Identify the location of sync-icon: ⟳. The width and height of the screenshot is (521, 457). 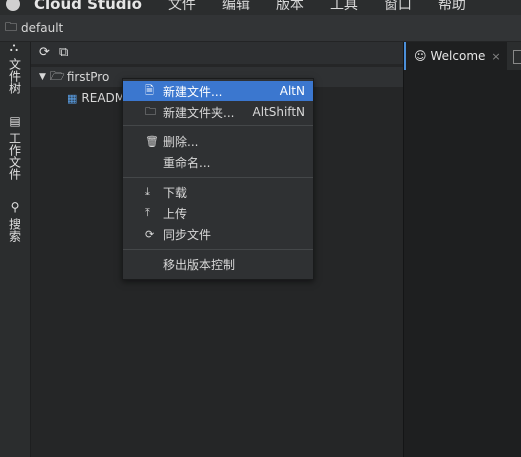
(150, 234).